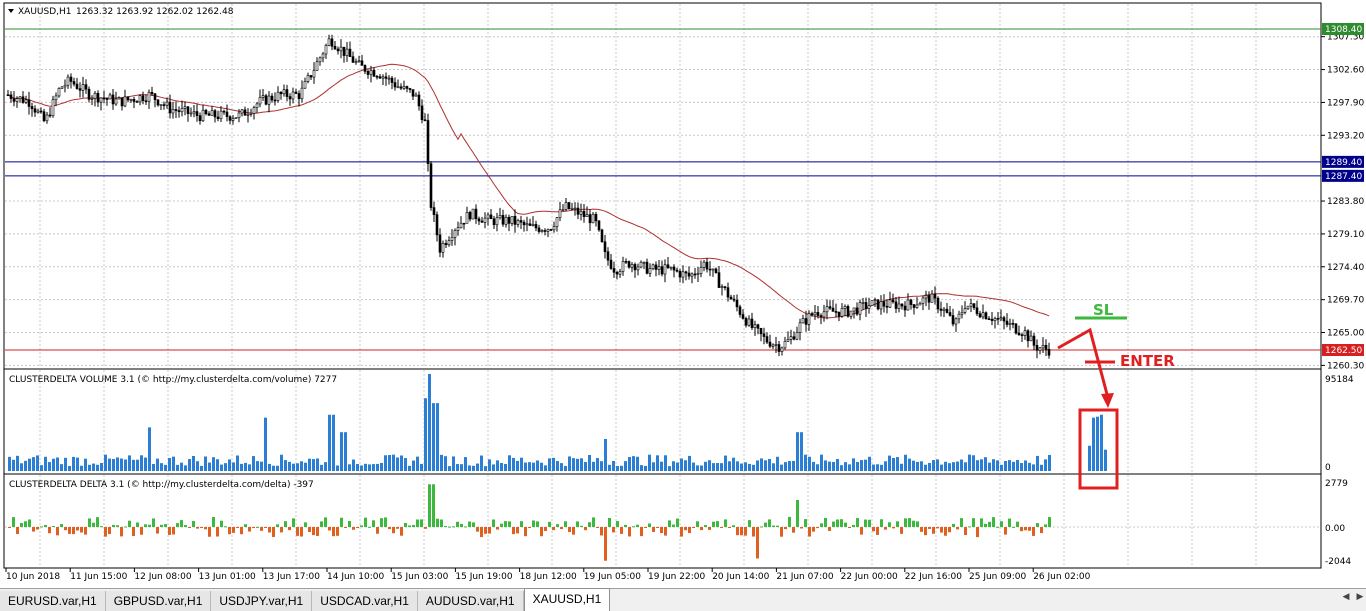  What do you see at coordinates (419, 577) in the screenshot?
I see `time-label: 15 Jun 03:00` at bounding box center [419, 577].